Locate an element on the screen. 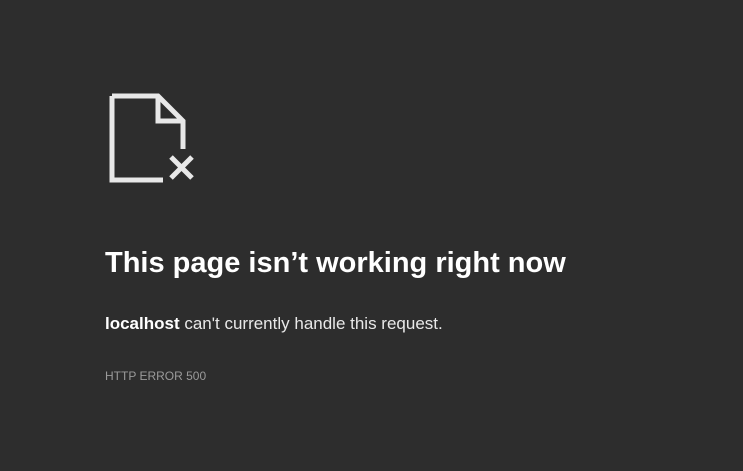 The height and width of the screenshot is (471, 743). broken-page-icon is located at coordinates (153, 138).